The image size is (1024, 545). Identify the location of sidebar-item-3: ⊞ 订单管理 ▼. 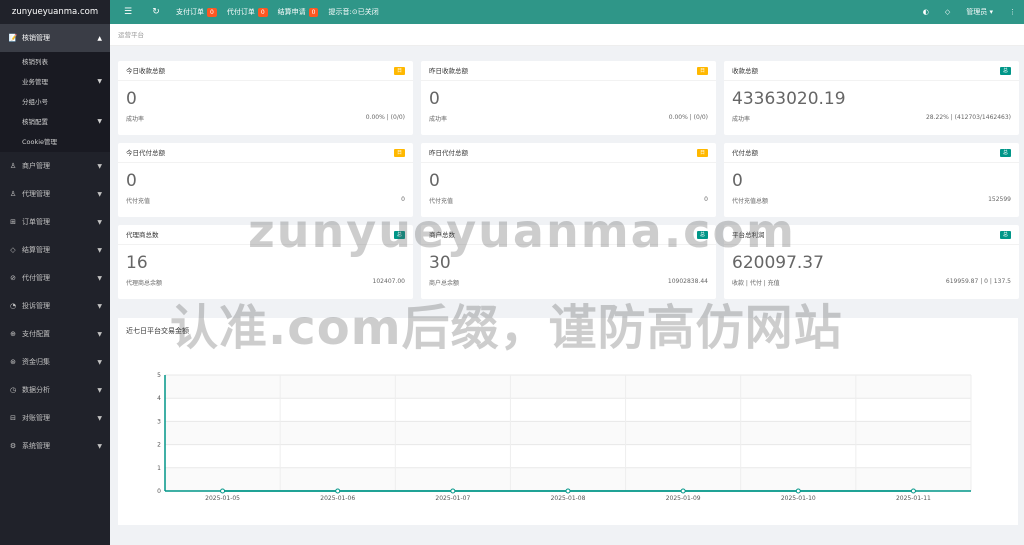
(55, 222).